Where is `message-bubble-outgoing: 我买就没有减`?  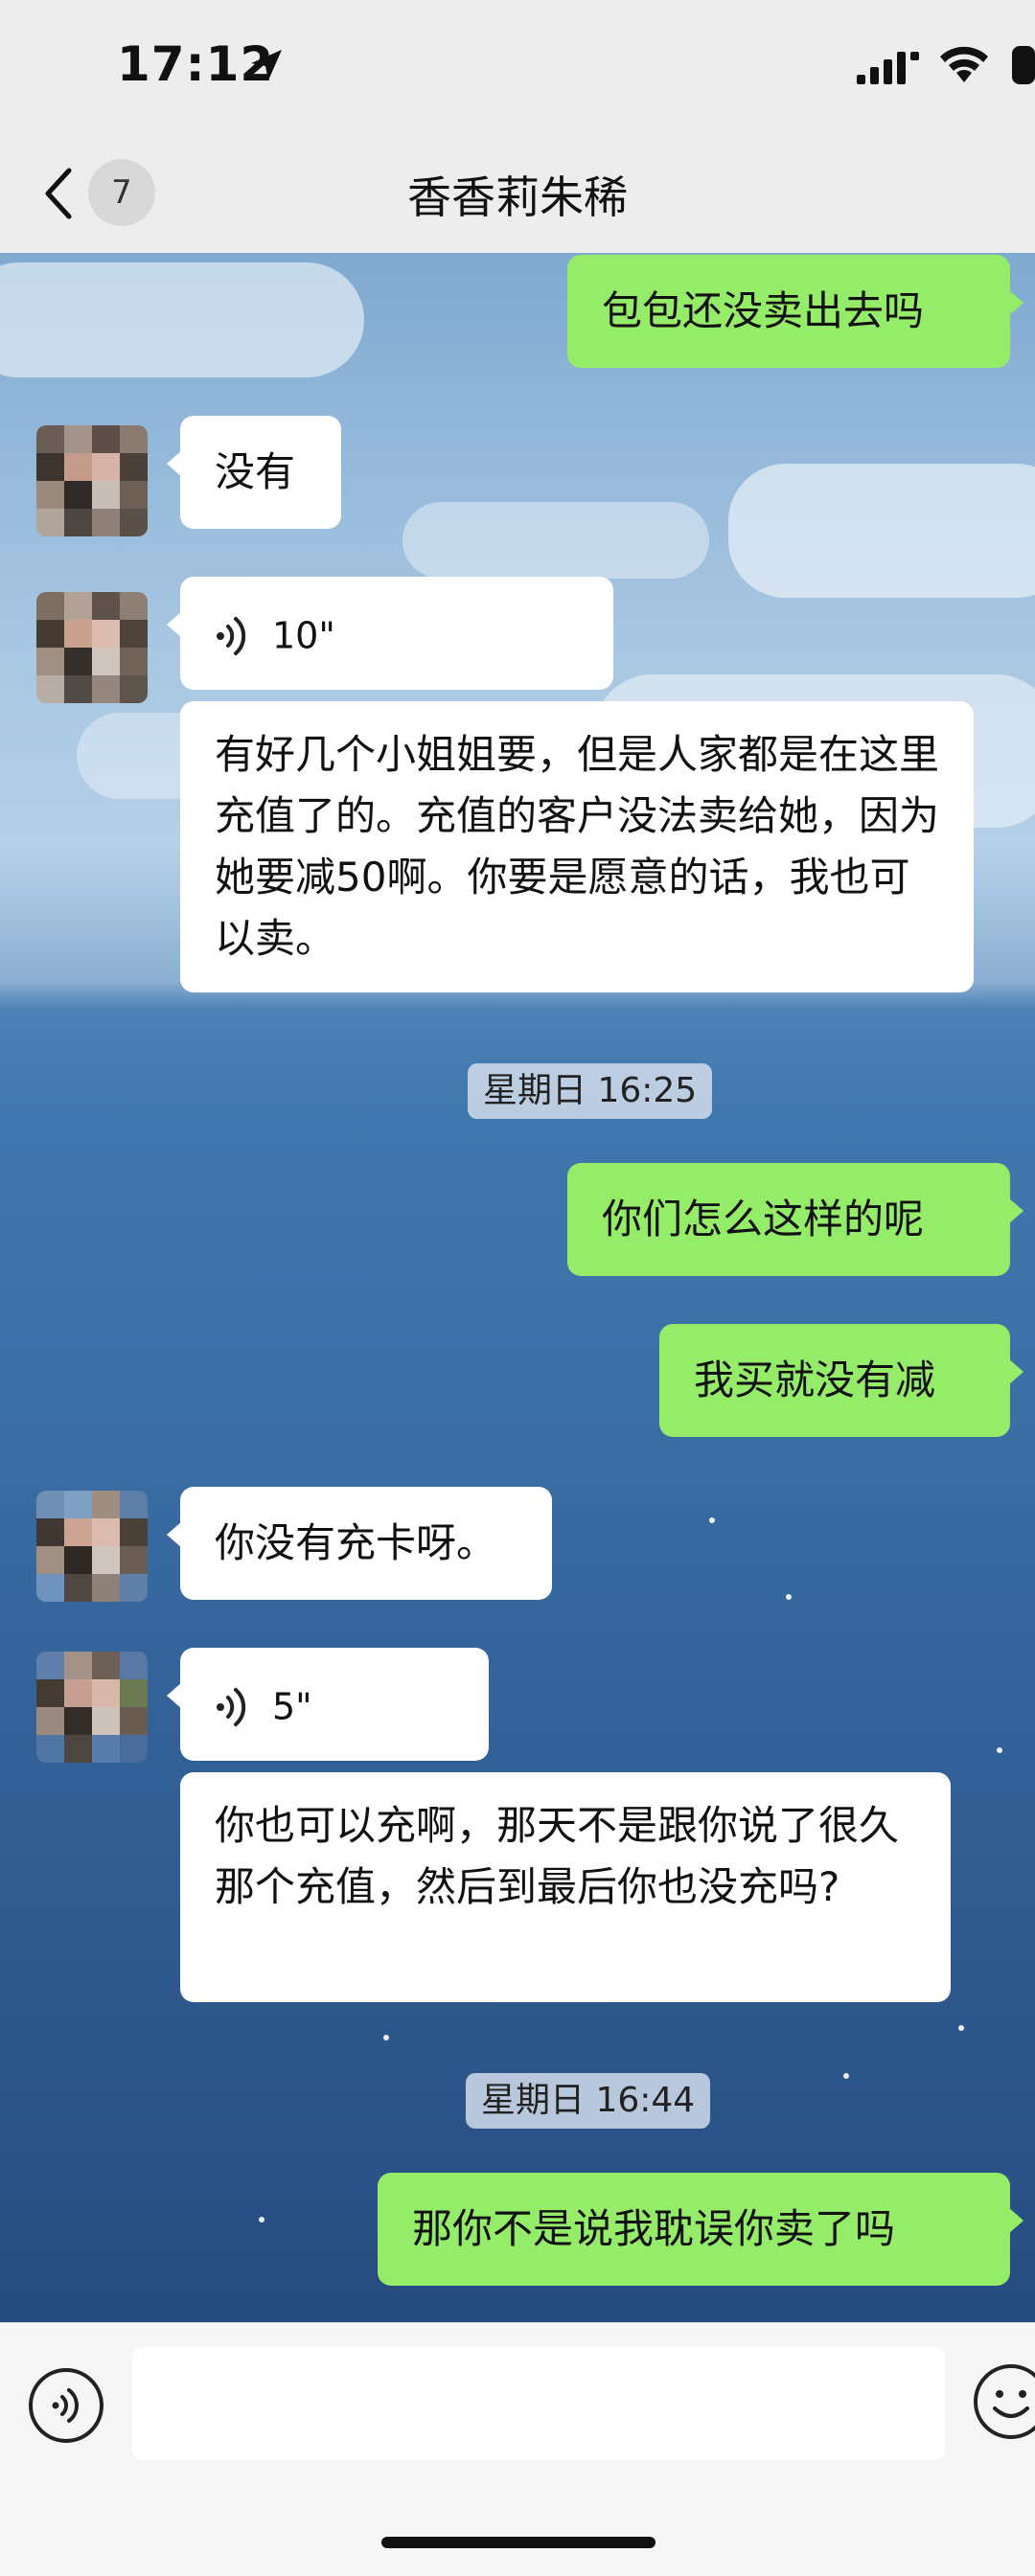 message-bubble-outgoing: 我买就没有减 is located at coordinates (841, 1380).